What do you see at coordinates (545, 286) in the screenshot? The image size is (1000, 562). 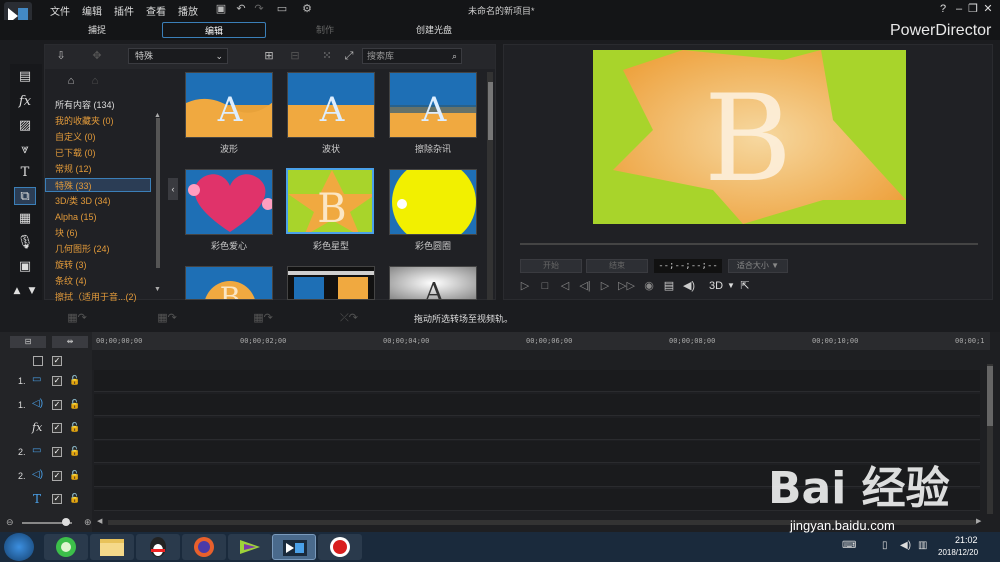 I see `stop-icon: □` at bounding box center [545, 286].